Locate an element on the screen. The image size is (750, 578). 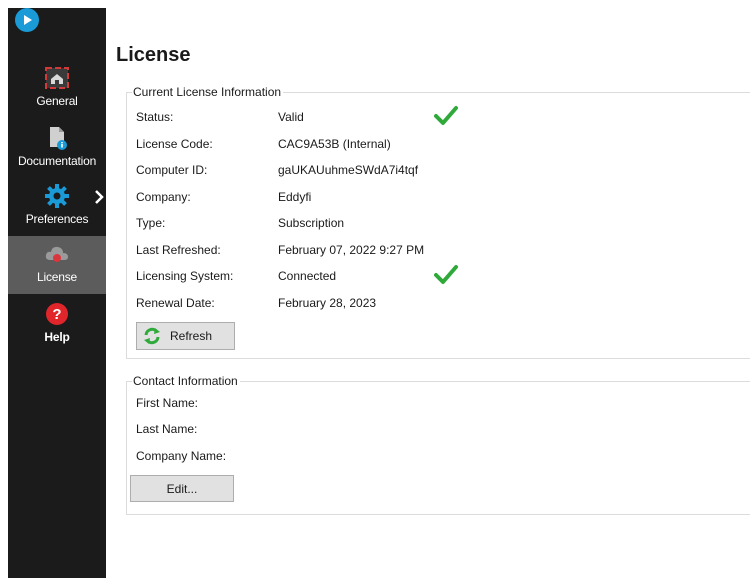
sidebar-item-label: Preferences is located at coordinates (57, 219).